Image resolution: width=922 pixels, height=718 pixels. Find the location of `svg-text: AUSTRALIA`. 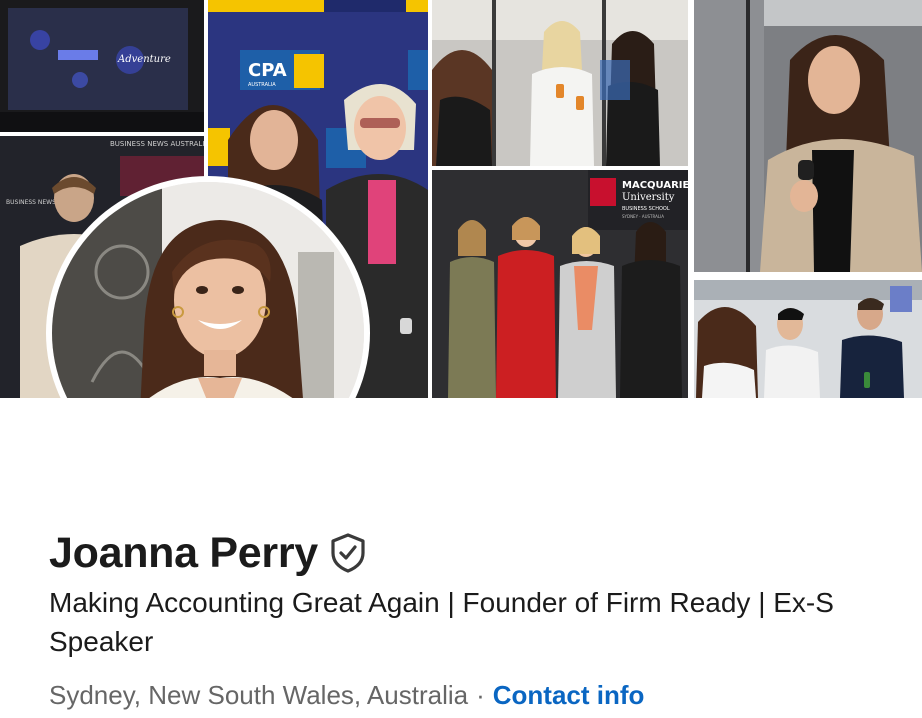

svg-text: AUSTRALIA is located at coordinates (262, 85).